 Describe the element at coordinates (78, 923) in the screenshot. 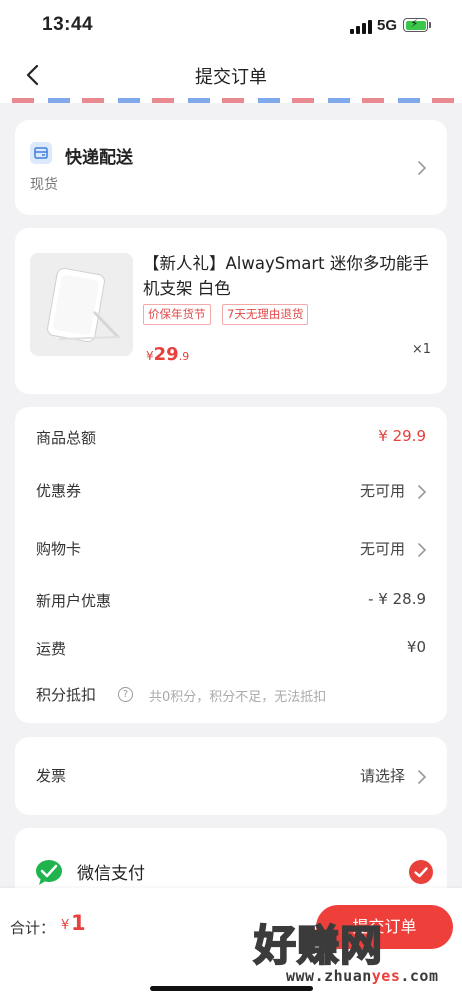

I see `total-value: 1` at that location.